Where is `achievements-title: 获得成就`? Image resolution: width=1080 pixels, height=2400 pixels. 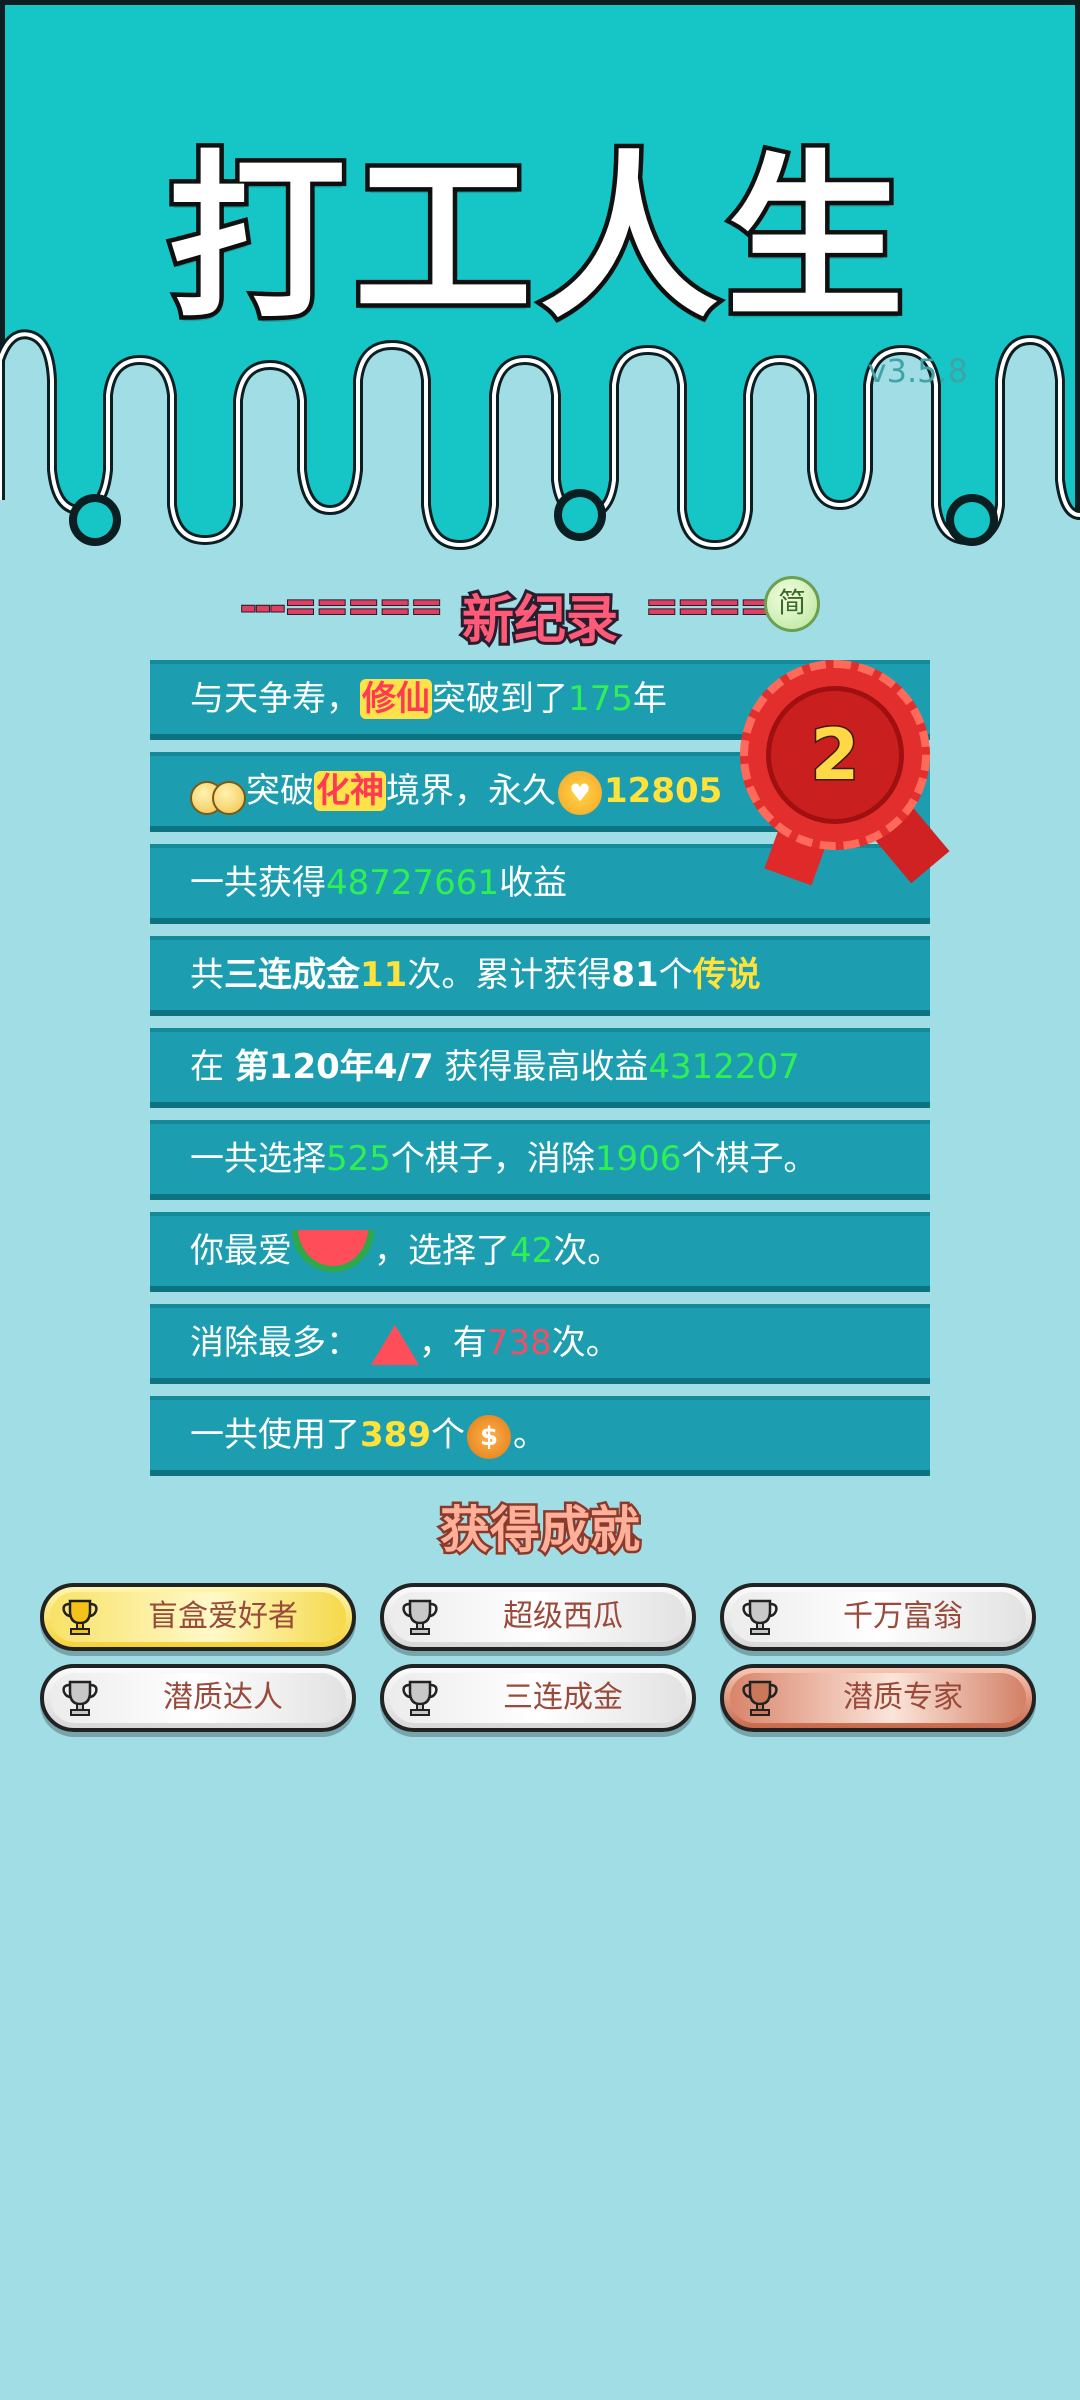
achievements-title: 获得成就 is located at coordinates (540, 1530).